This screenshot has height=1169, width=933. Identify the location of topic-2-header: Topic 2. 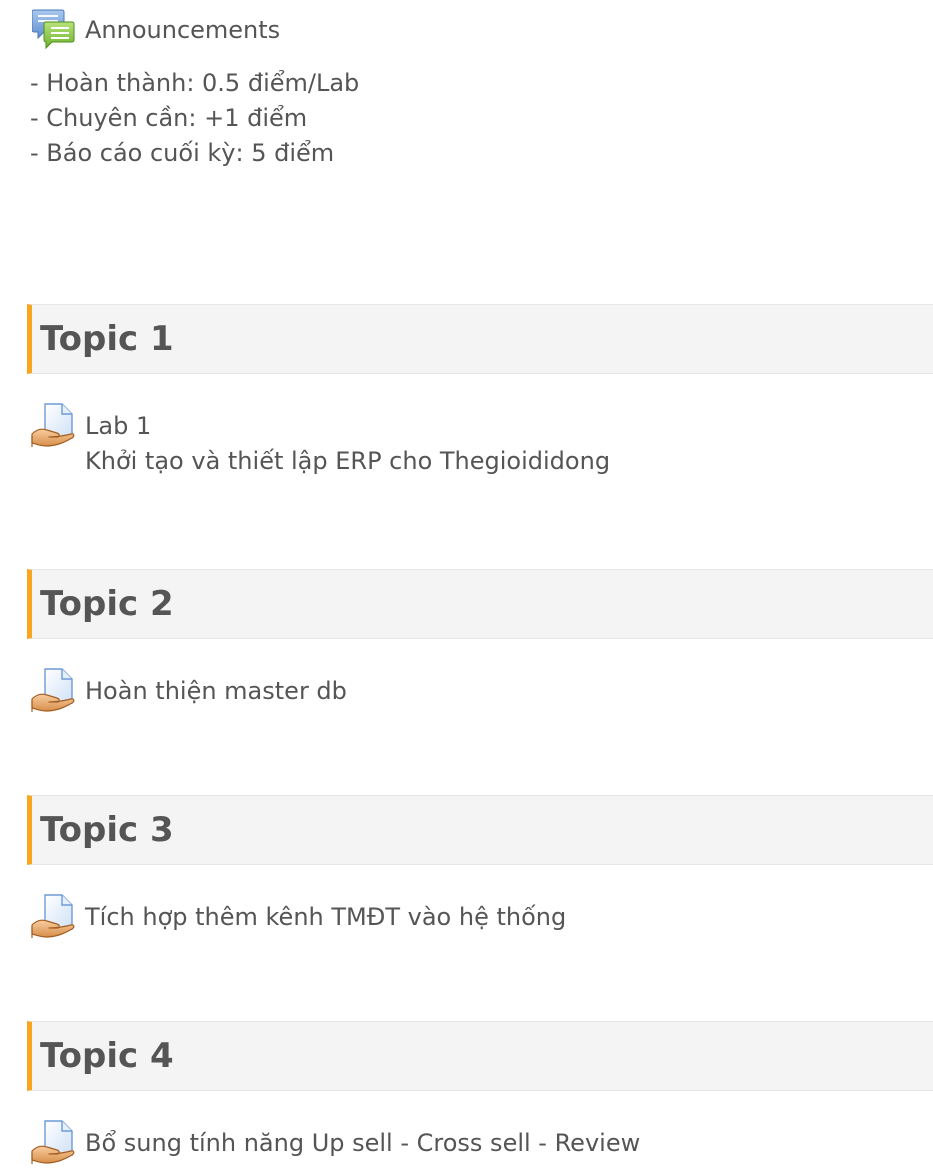
(480, 604).